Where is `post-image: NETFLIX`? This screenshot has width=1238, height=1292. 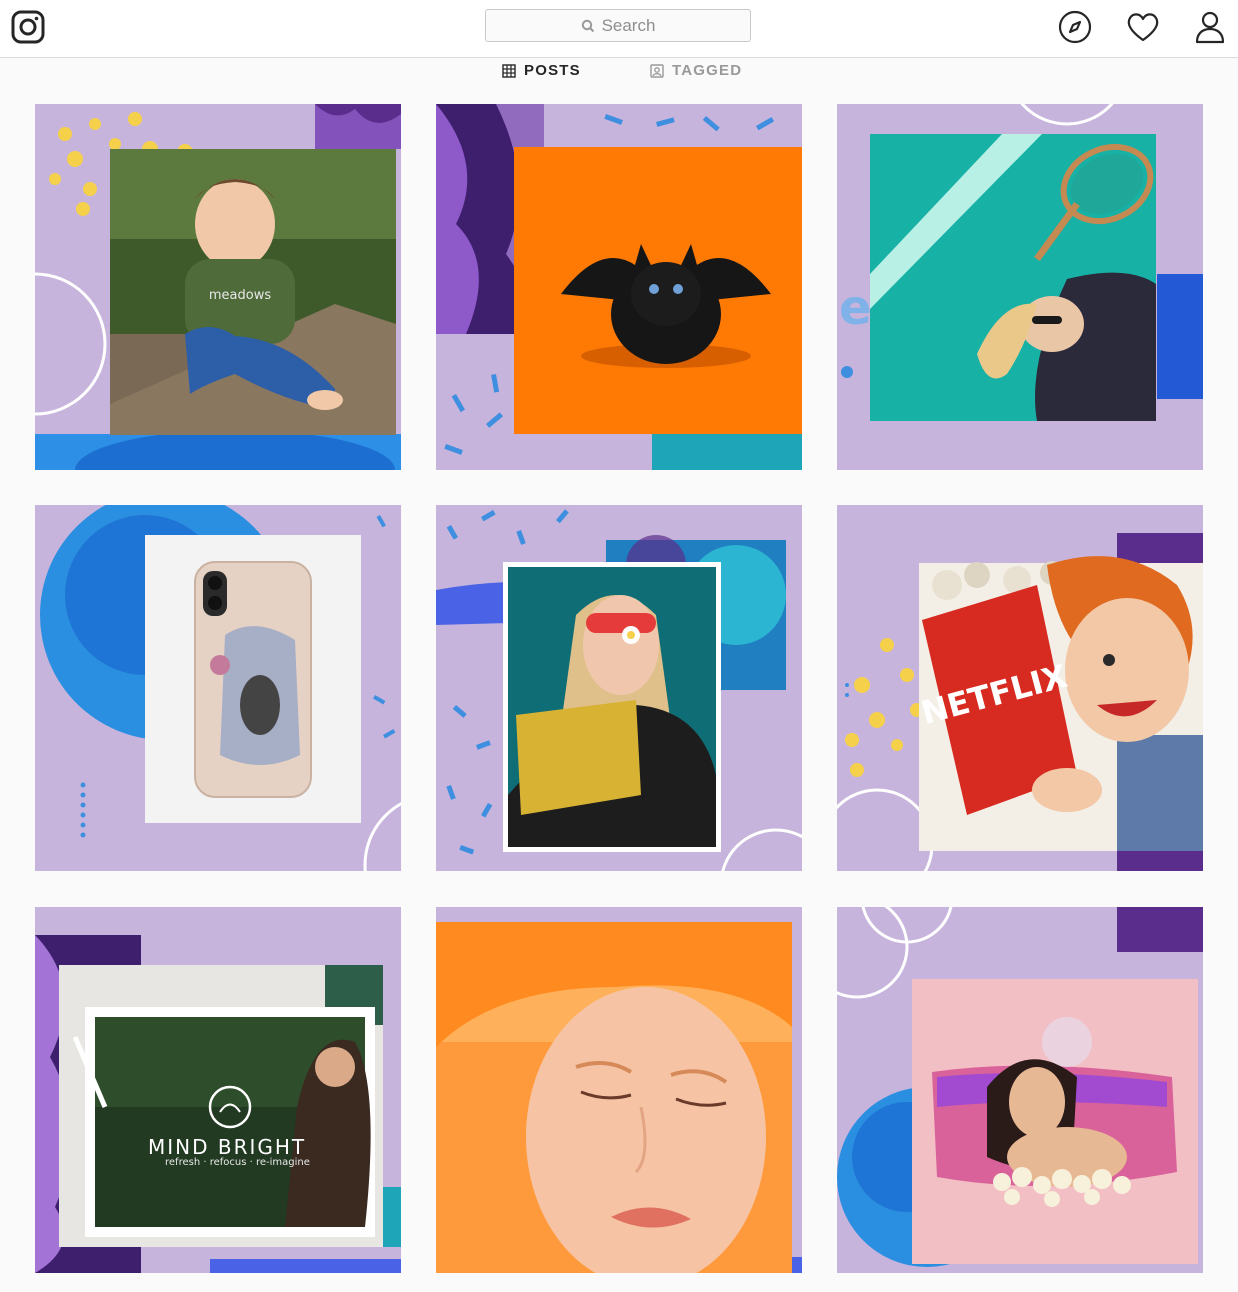 post-image: NETFLIX is located at coordinates (1020, 688).